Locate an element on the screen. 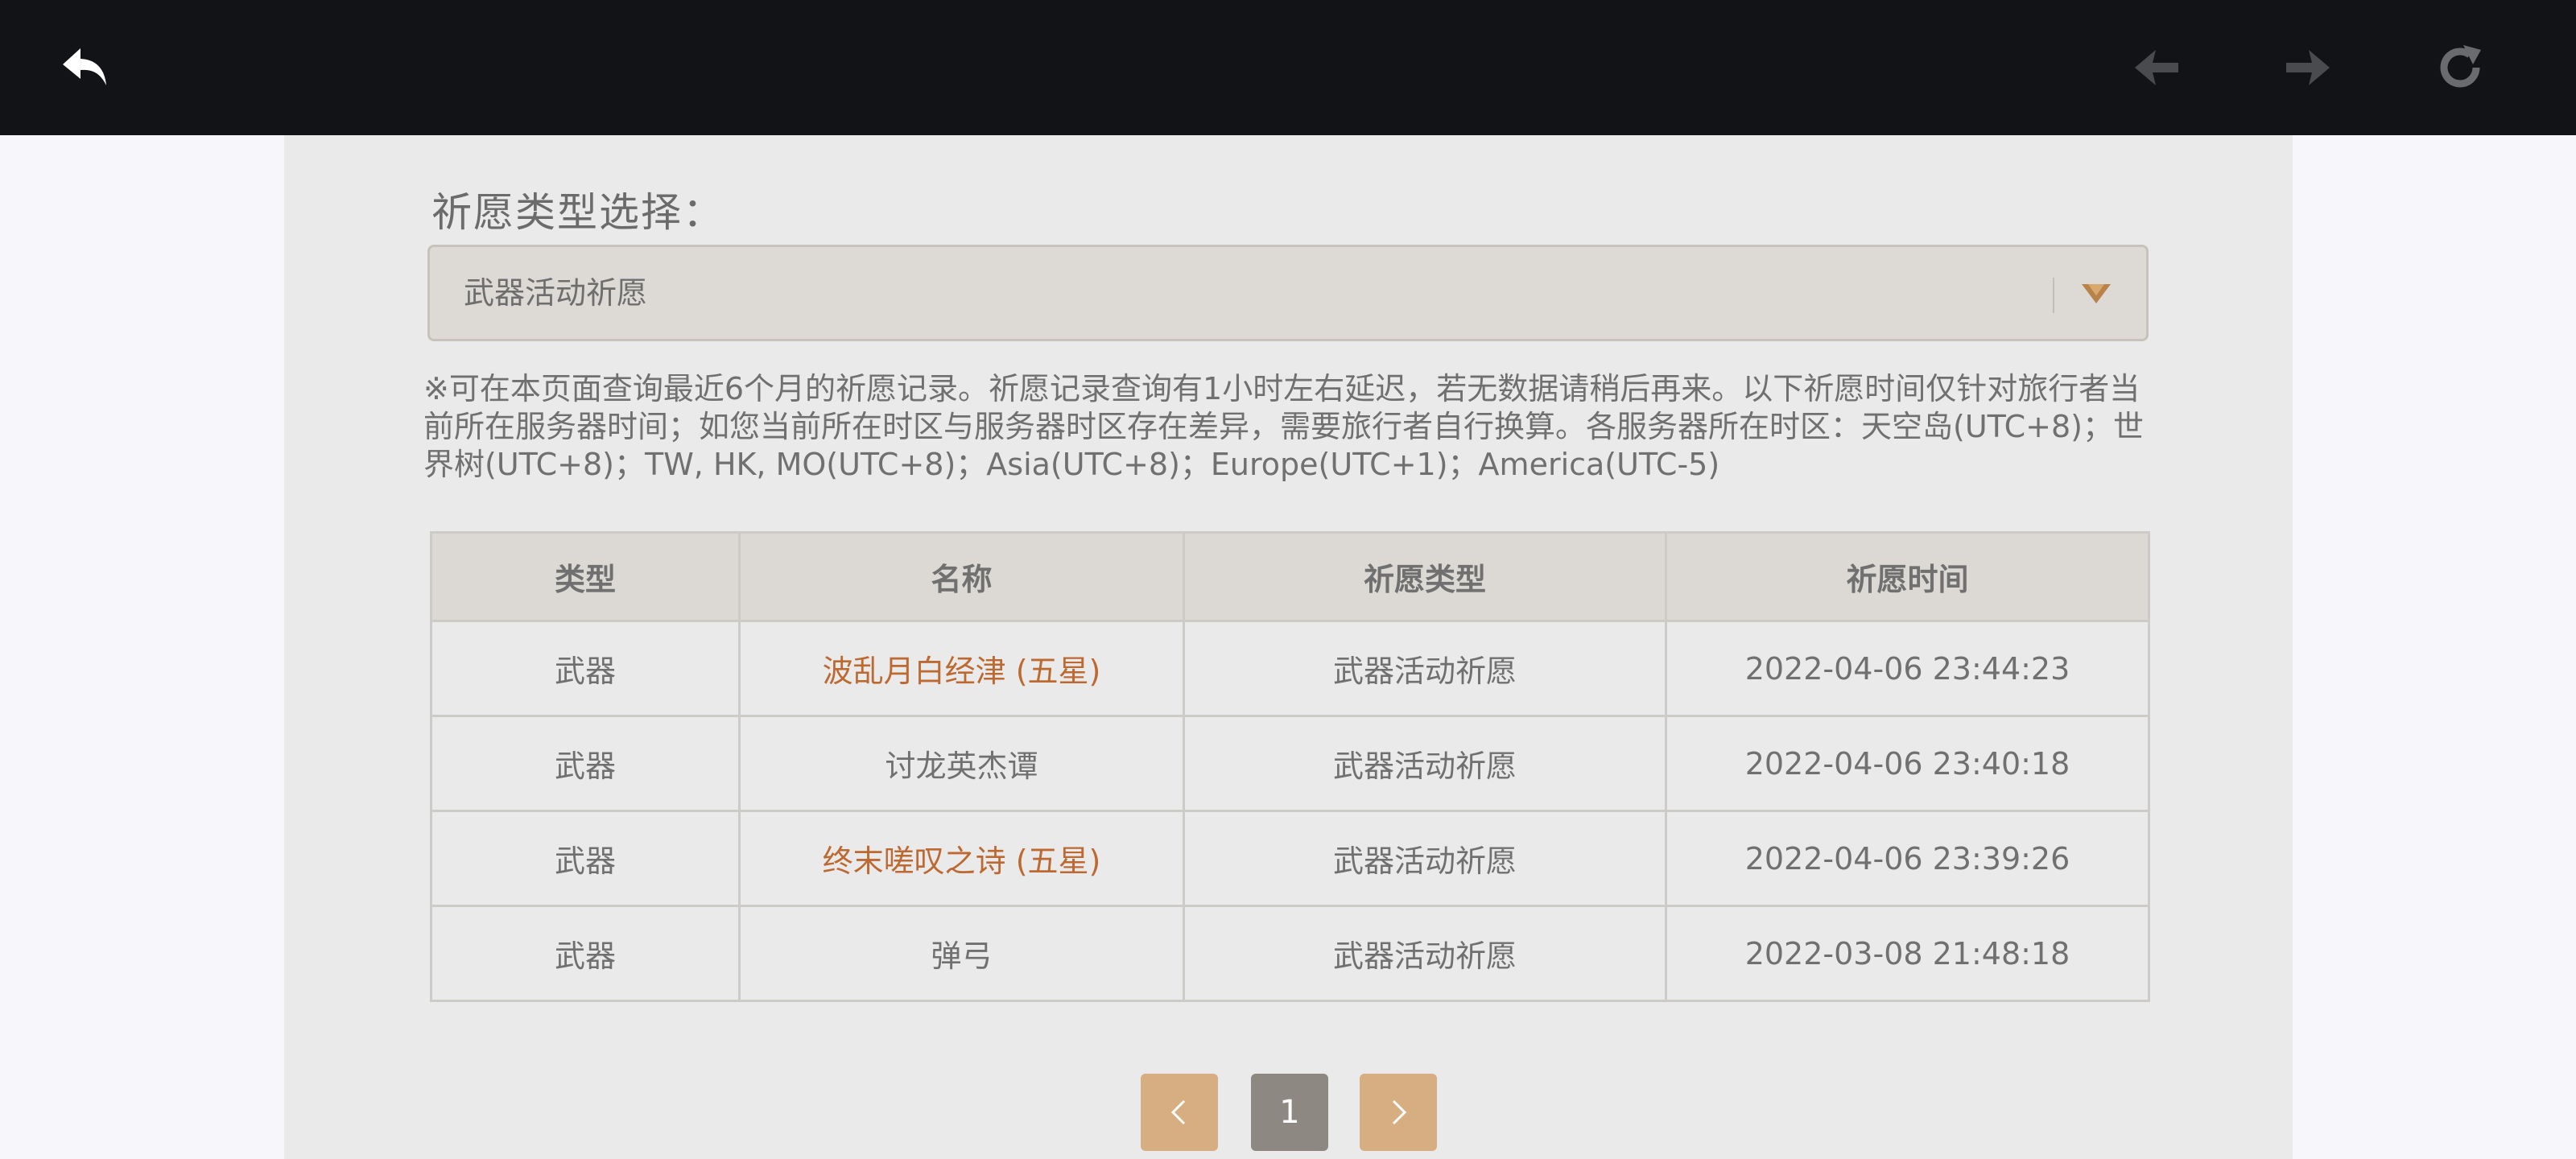 Image resolution: width=2576 pixels, height=1159 pixels. header-name: 名称 is located at coordinates (961, 576).